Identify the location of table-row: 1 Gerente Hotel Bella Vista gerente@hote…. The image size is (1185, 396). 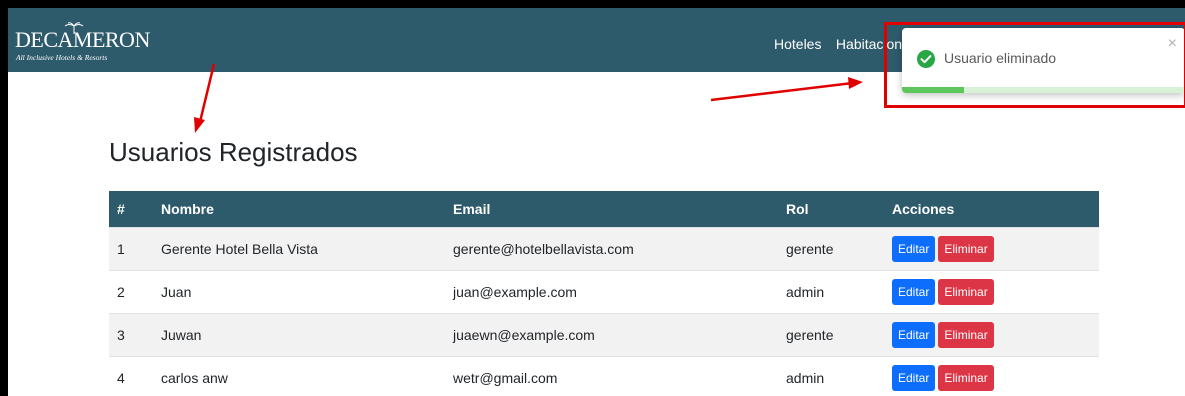
(604, 249).